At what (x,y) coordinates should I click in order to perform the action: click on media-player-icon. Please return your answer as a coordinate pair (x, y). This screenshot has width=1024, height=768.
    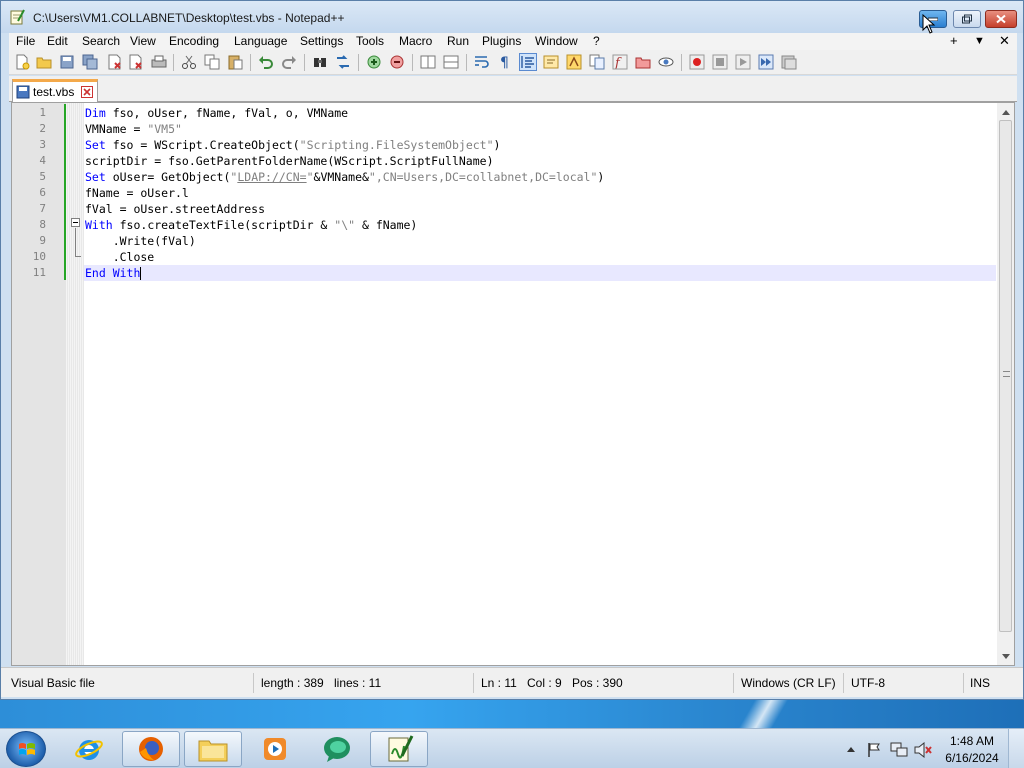
    Looking at the image, I should click on (275, 749).